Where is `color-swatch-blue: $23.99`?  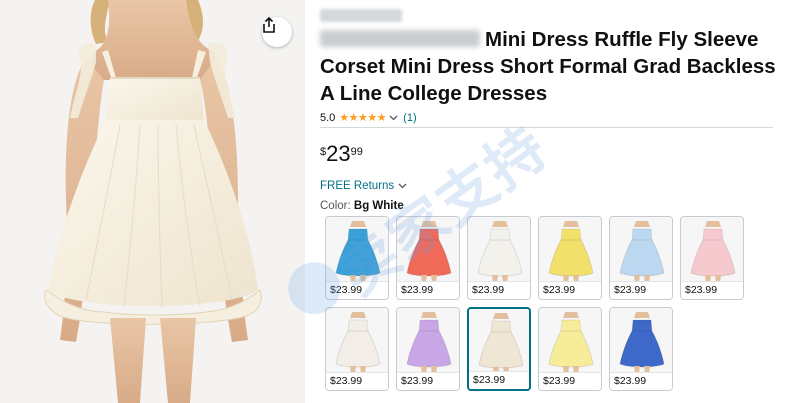
color-swatch-blue: $23.99 is located at coordinates (357, 258).